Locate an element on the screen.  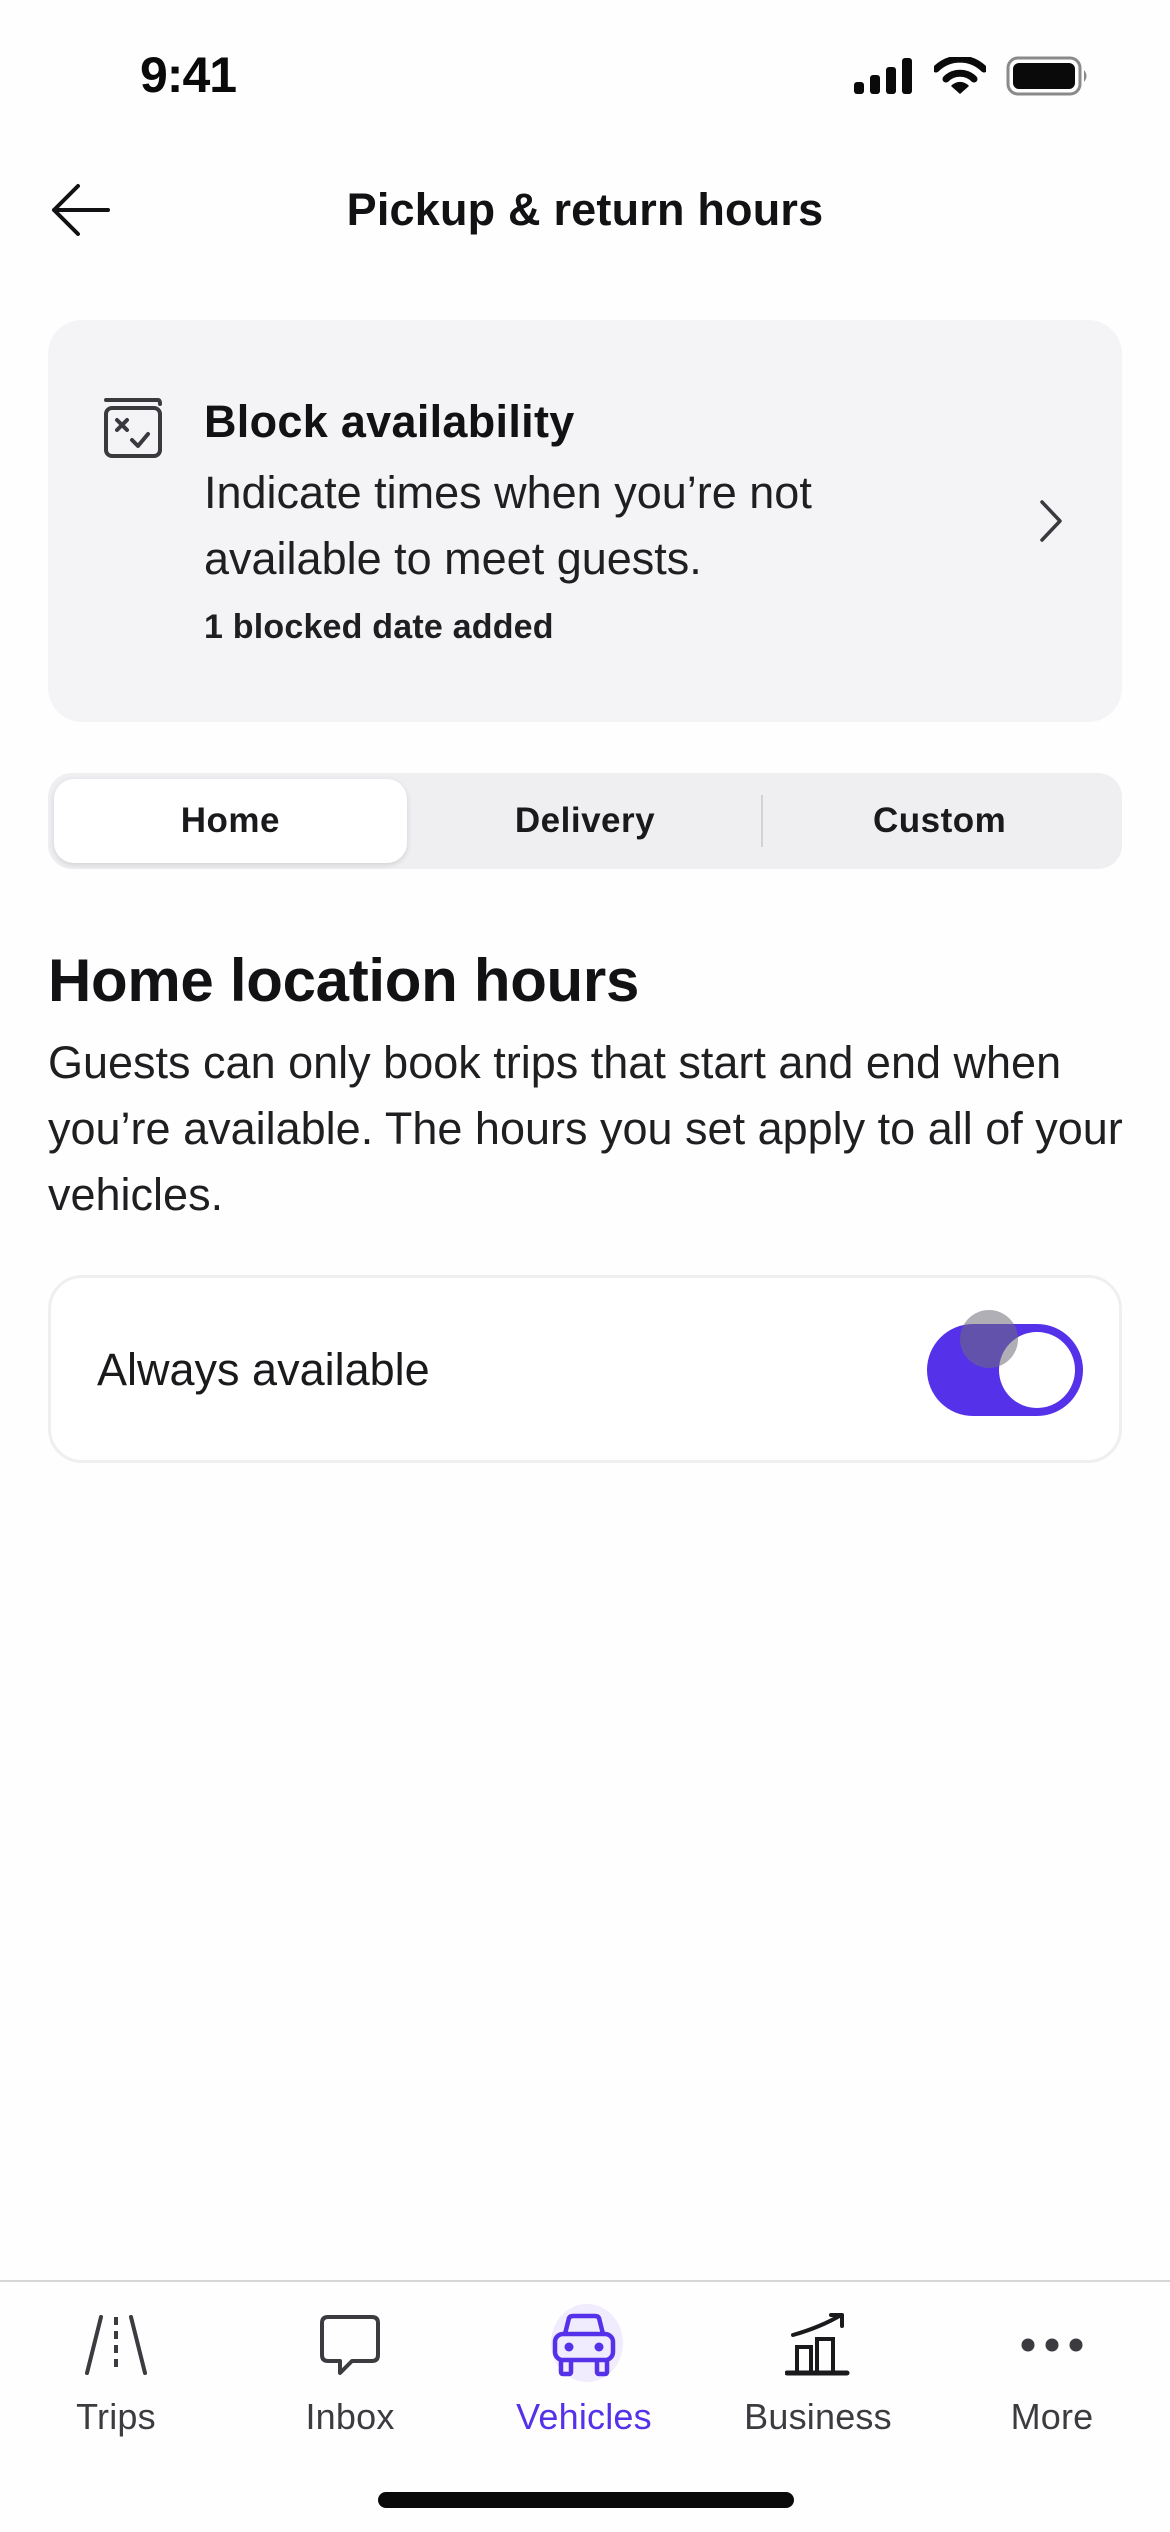
page-title: Pickup & return hours is located at coordinates (585, 209).